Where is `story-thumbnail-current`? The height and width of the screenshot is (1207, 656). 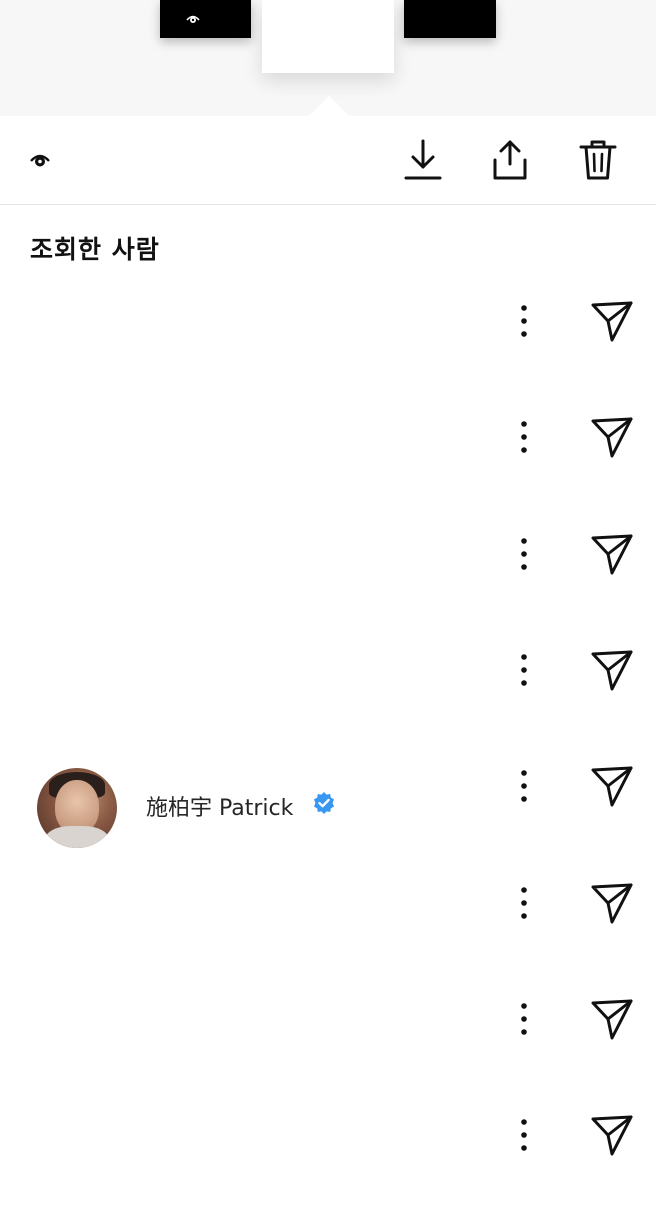 story-thumbnail-current is located at coordinates (328, 36).